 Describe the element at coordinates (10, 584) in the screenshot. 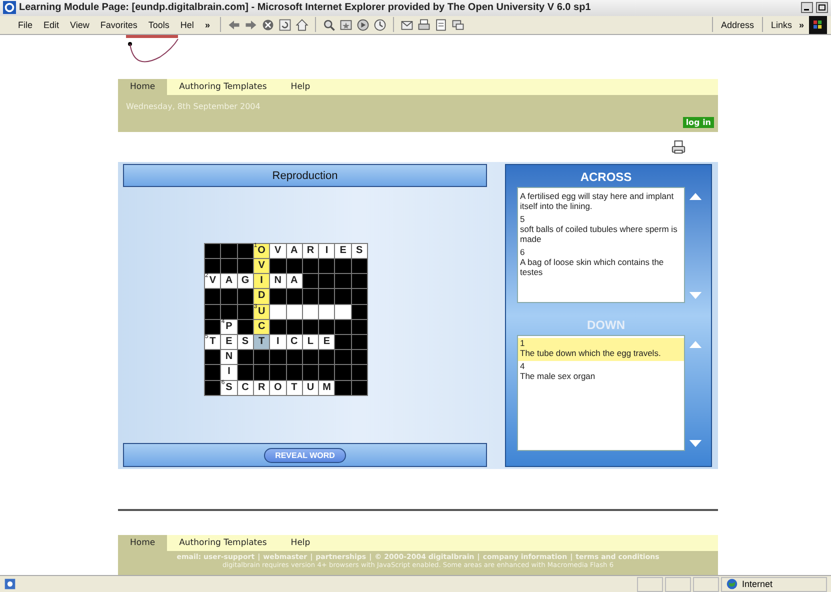

I see `page-icon` at that location.